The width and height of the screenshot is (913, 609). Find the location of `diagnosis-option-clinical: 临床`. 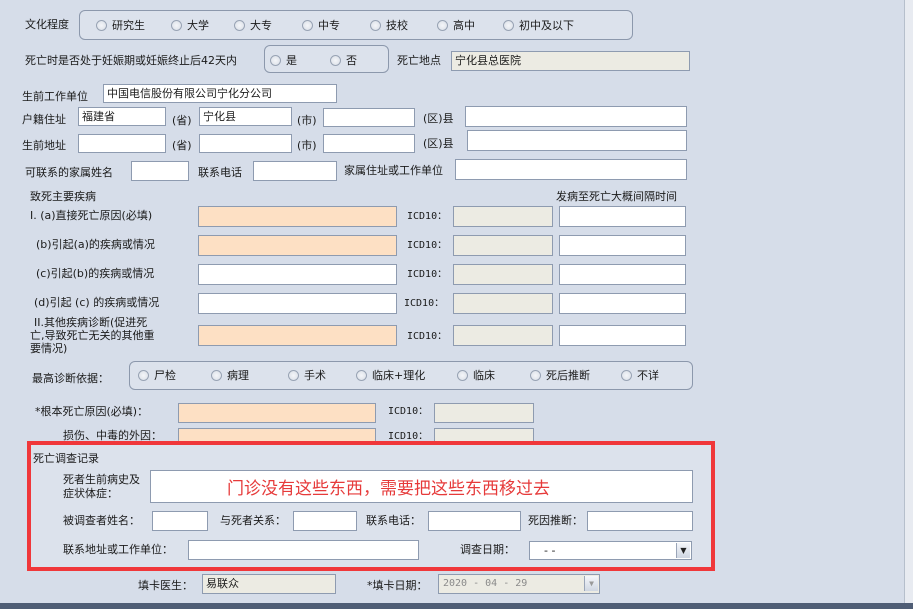

diagnosis-option-clinical: 临床 is located at coordinates (476, 375).